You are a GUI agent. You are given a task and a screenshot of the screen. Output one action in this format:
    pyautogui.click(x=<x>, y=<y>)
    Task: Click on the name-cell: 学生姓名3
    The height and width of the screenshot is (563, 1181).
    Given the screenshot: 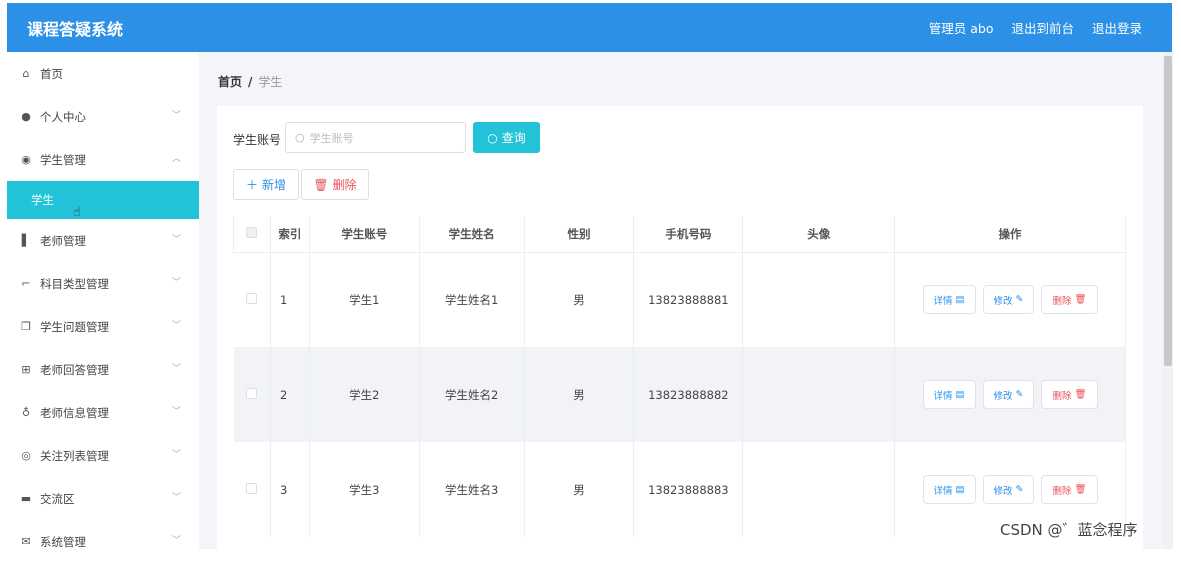 What is the action you would take?
    pyautogui.click(x=472, y=489)
    